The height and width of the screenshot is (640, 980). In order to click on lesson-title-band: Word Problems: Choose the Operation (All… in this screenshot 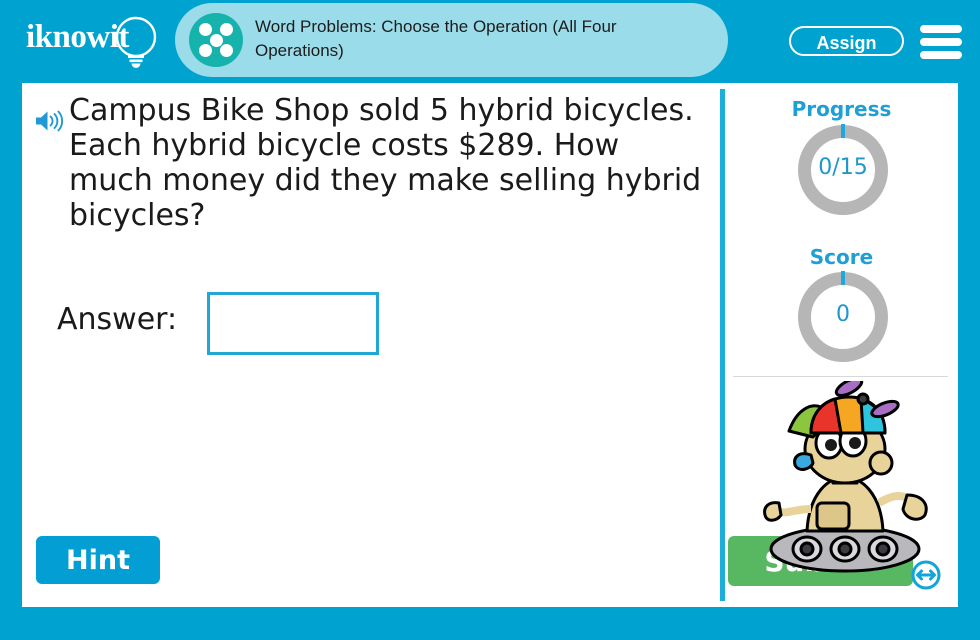, I will do `click(451, 40)`.